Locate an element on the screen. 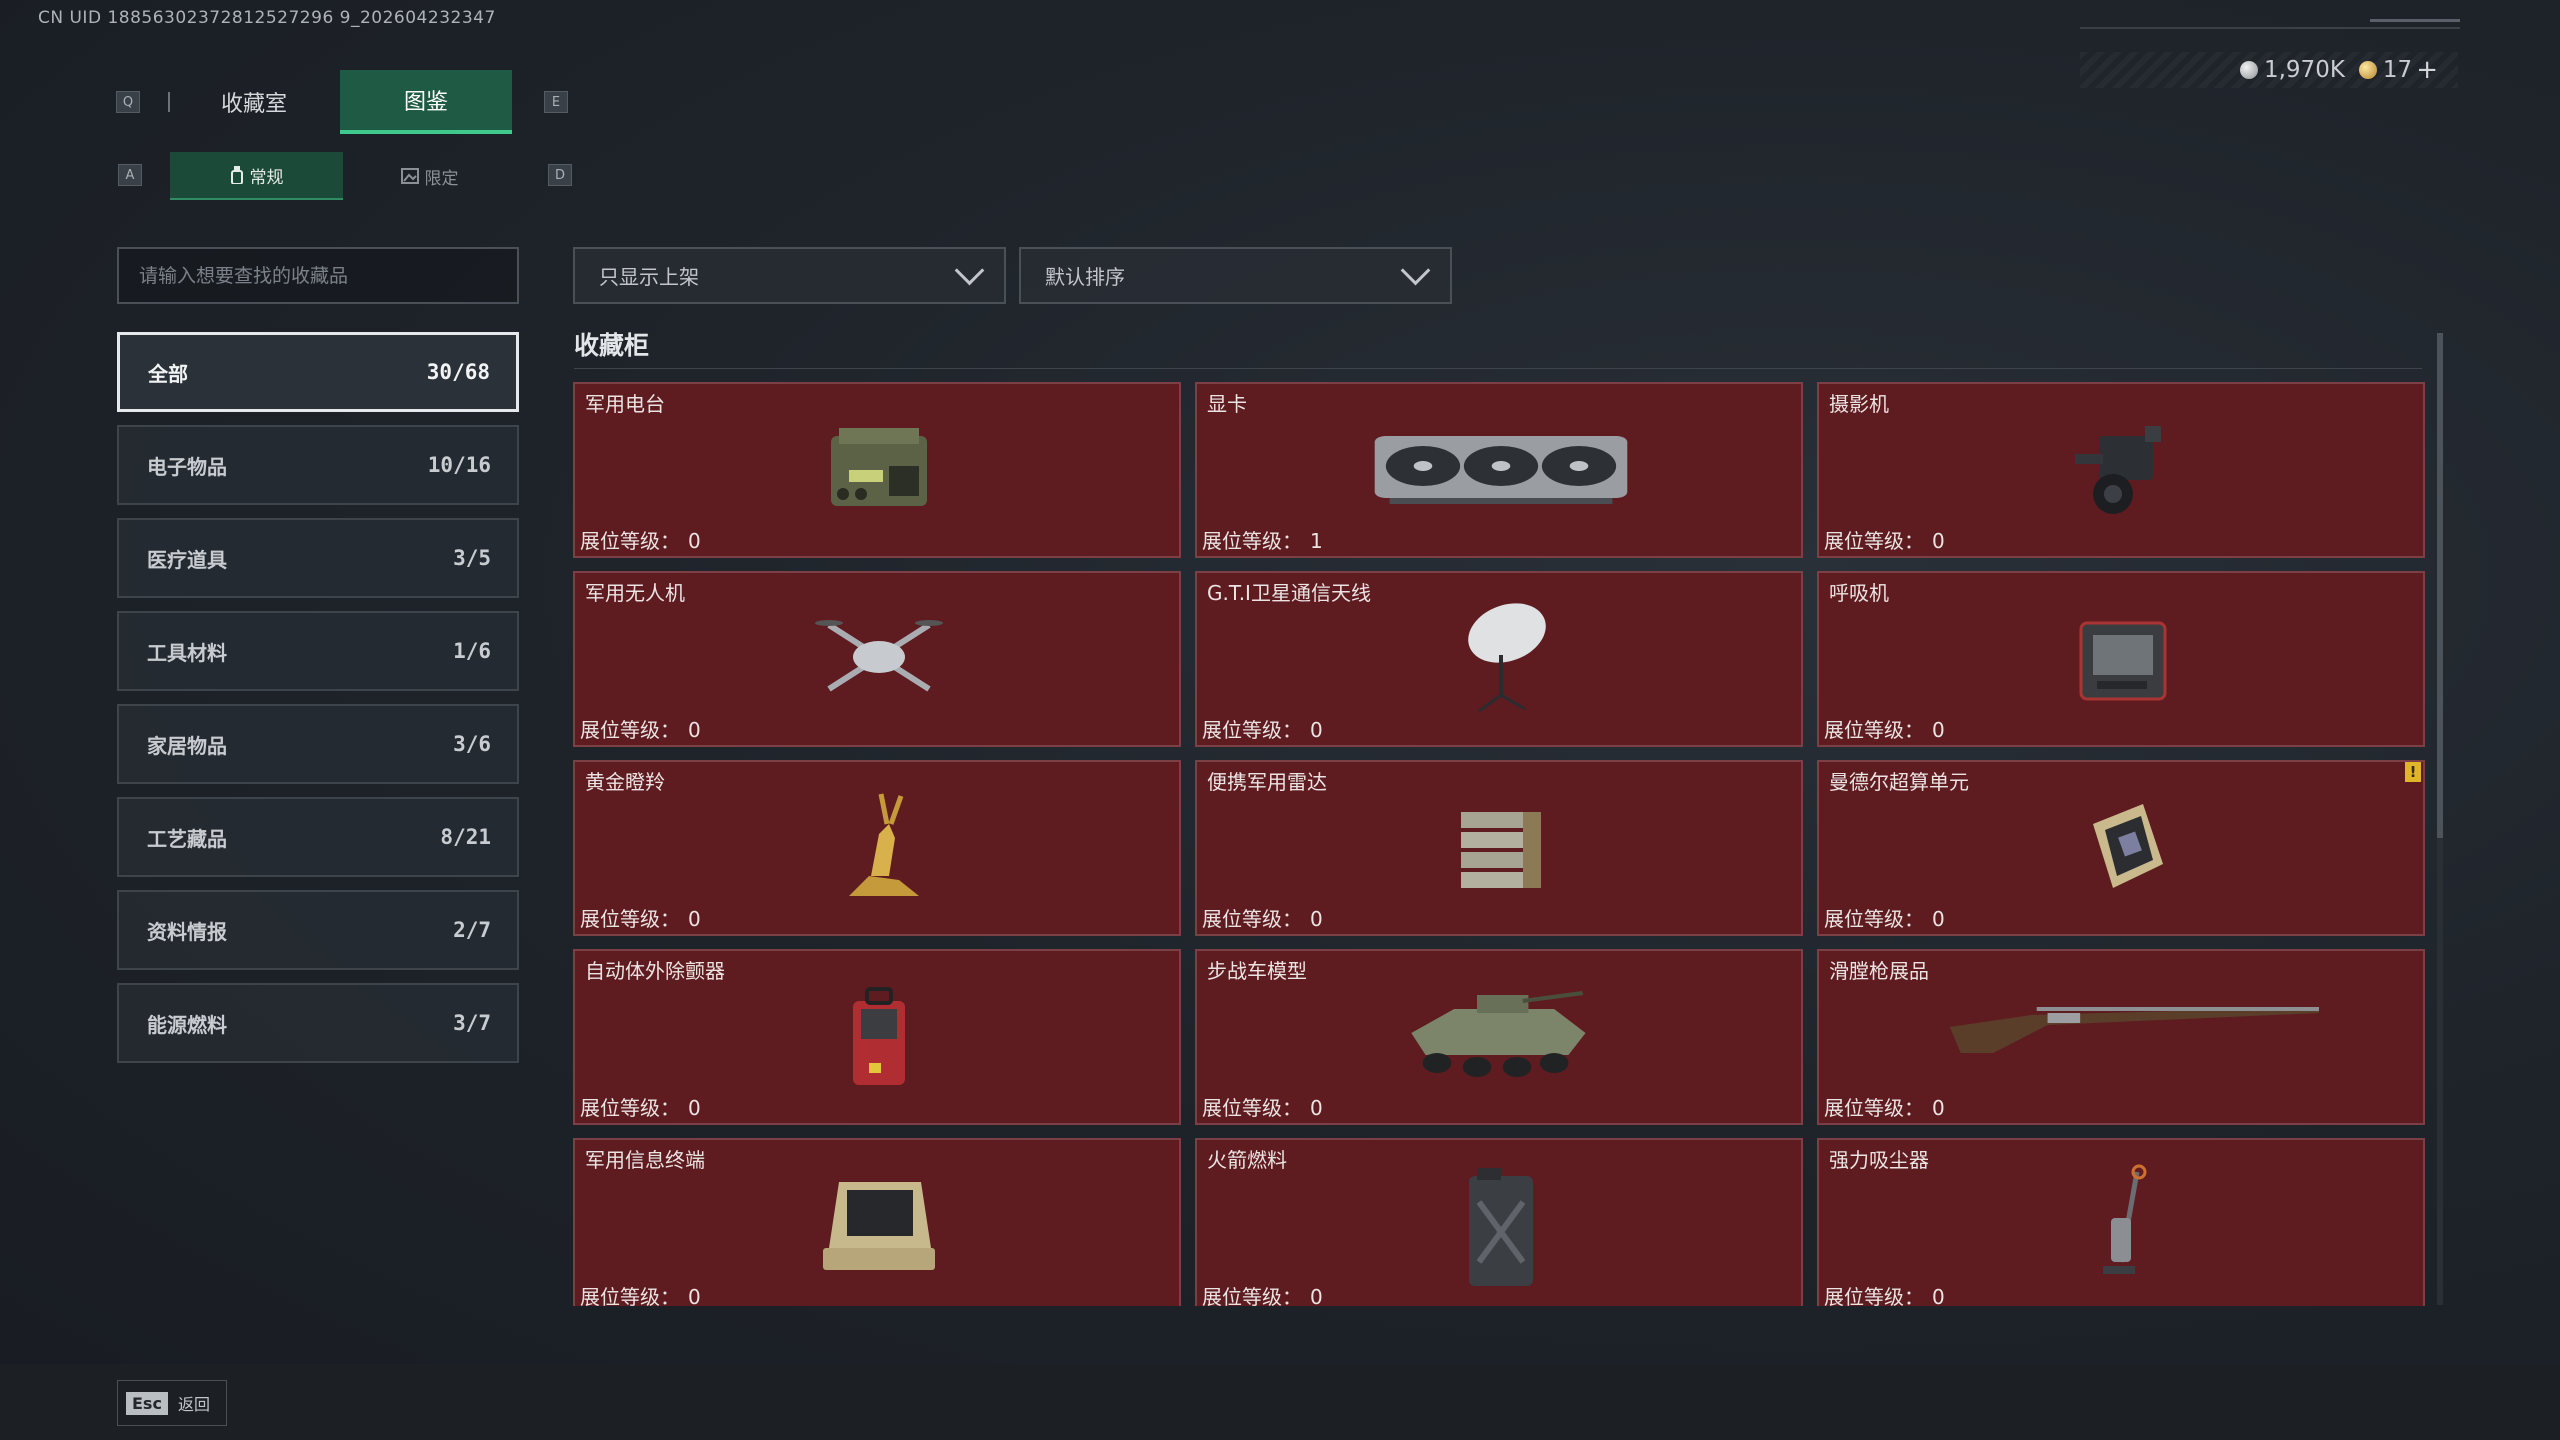 The height and width of the screenshot is (1440, 2560). category-medical: 医疗道具 3/5 is located at coordinates (318, 558).